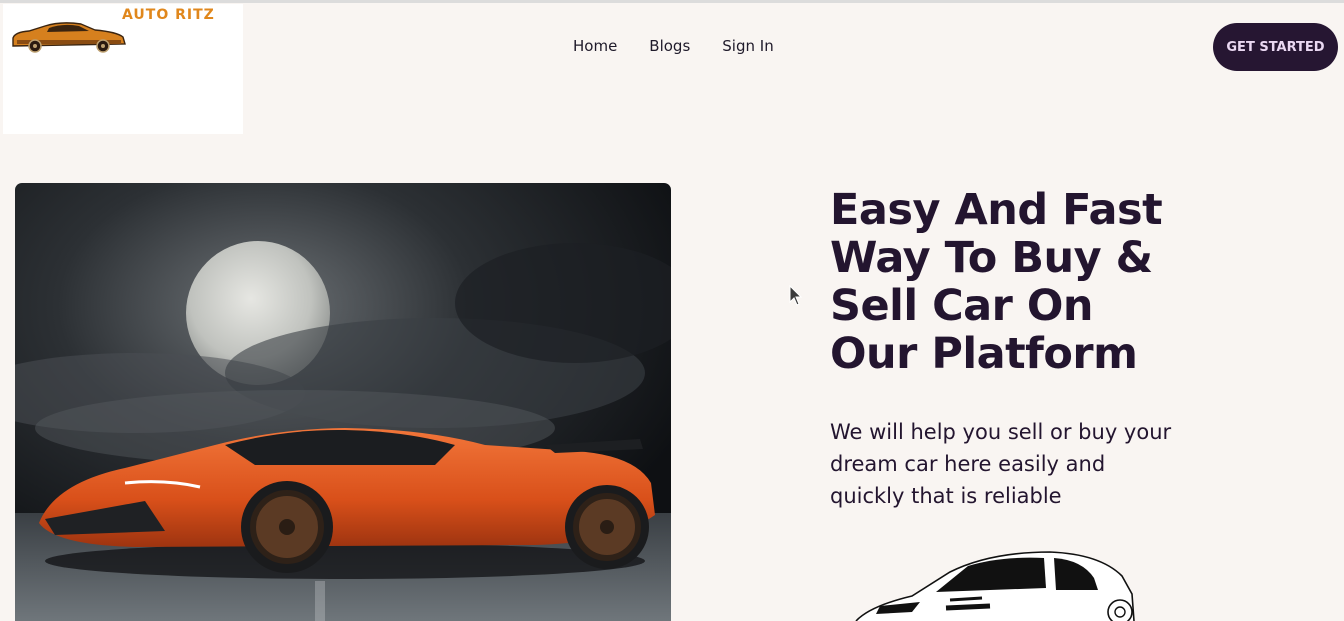 The height and width of the screenshot is (621, 1344). Describe the element at coordinates (123, 69) in the screenshot. I see `logo: AUTO RITZ` at that location.